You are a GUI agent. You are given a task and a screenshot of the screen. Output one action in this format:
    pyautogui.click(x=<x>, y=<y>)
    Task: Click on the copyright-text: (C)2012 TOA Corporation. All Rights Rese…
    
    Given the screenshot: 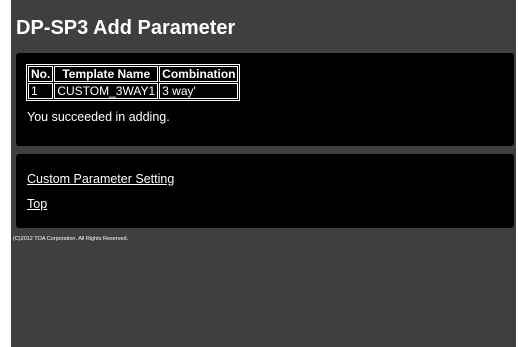 What is the action you would take?
    pyautogui.click(x=71, y=239)
    